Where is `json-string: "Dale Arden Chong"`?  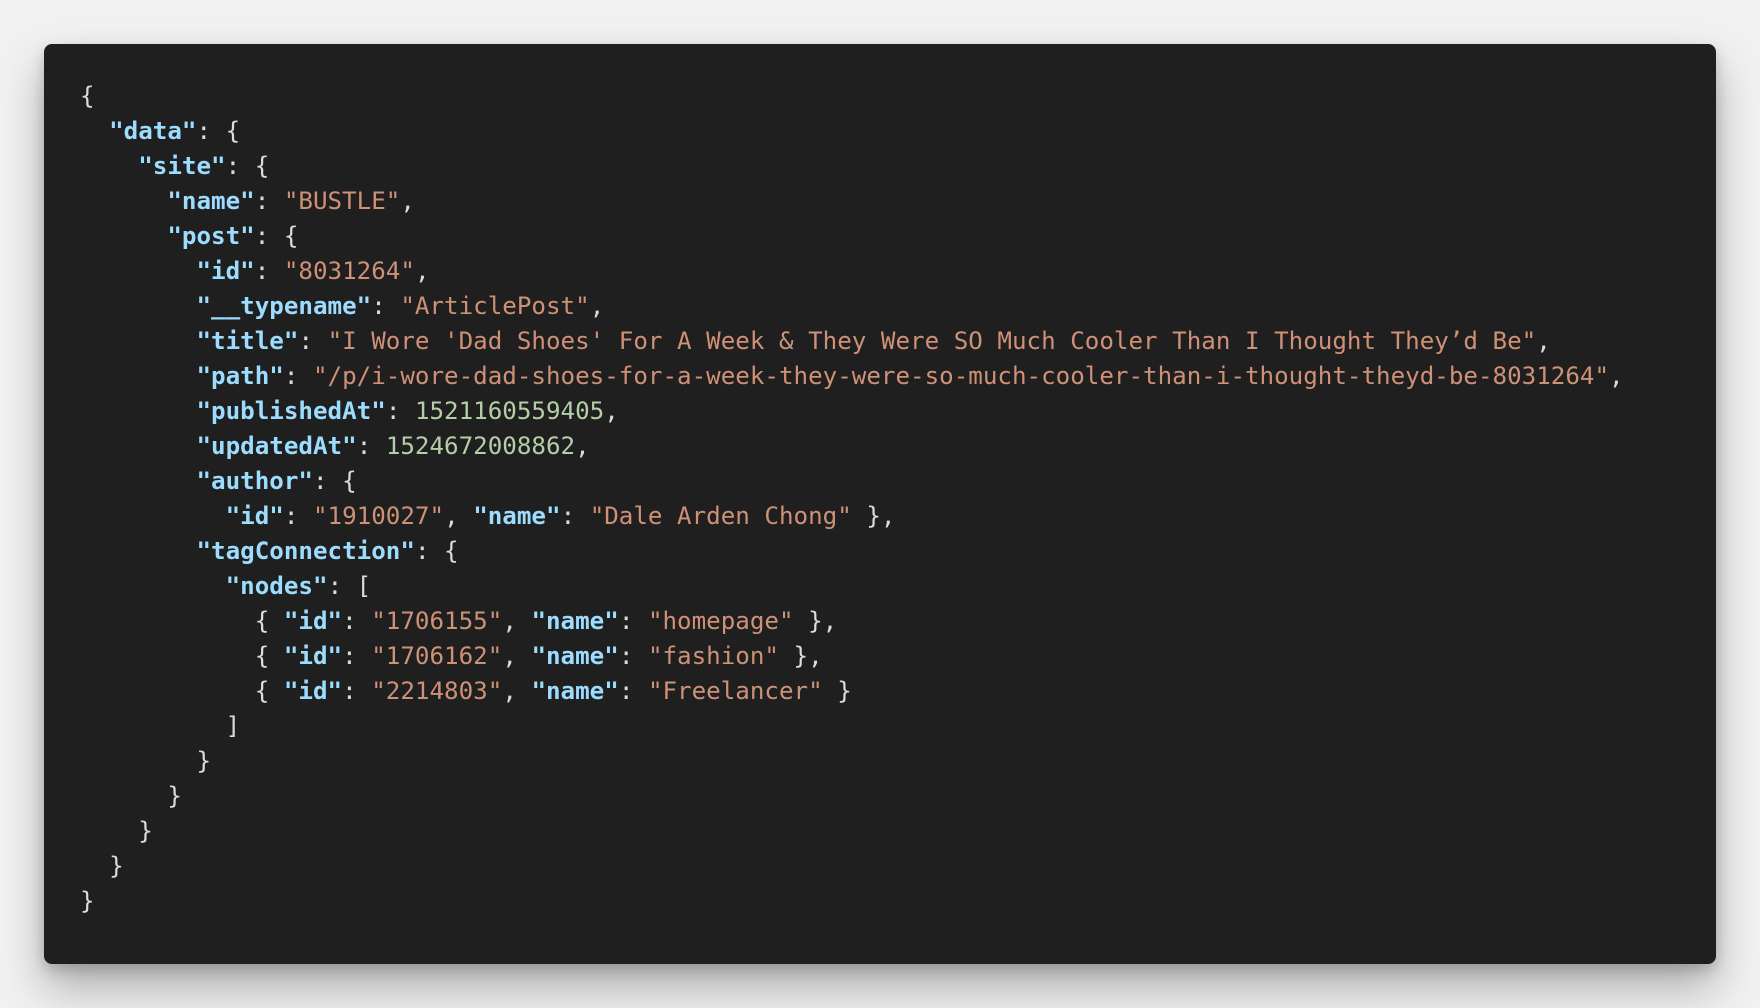 json-string: "Dale Arden Chong" is located at coordinates (720, 516).